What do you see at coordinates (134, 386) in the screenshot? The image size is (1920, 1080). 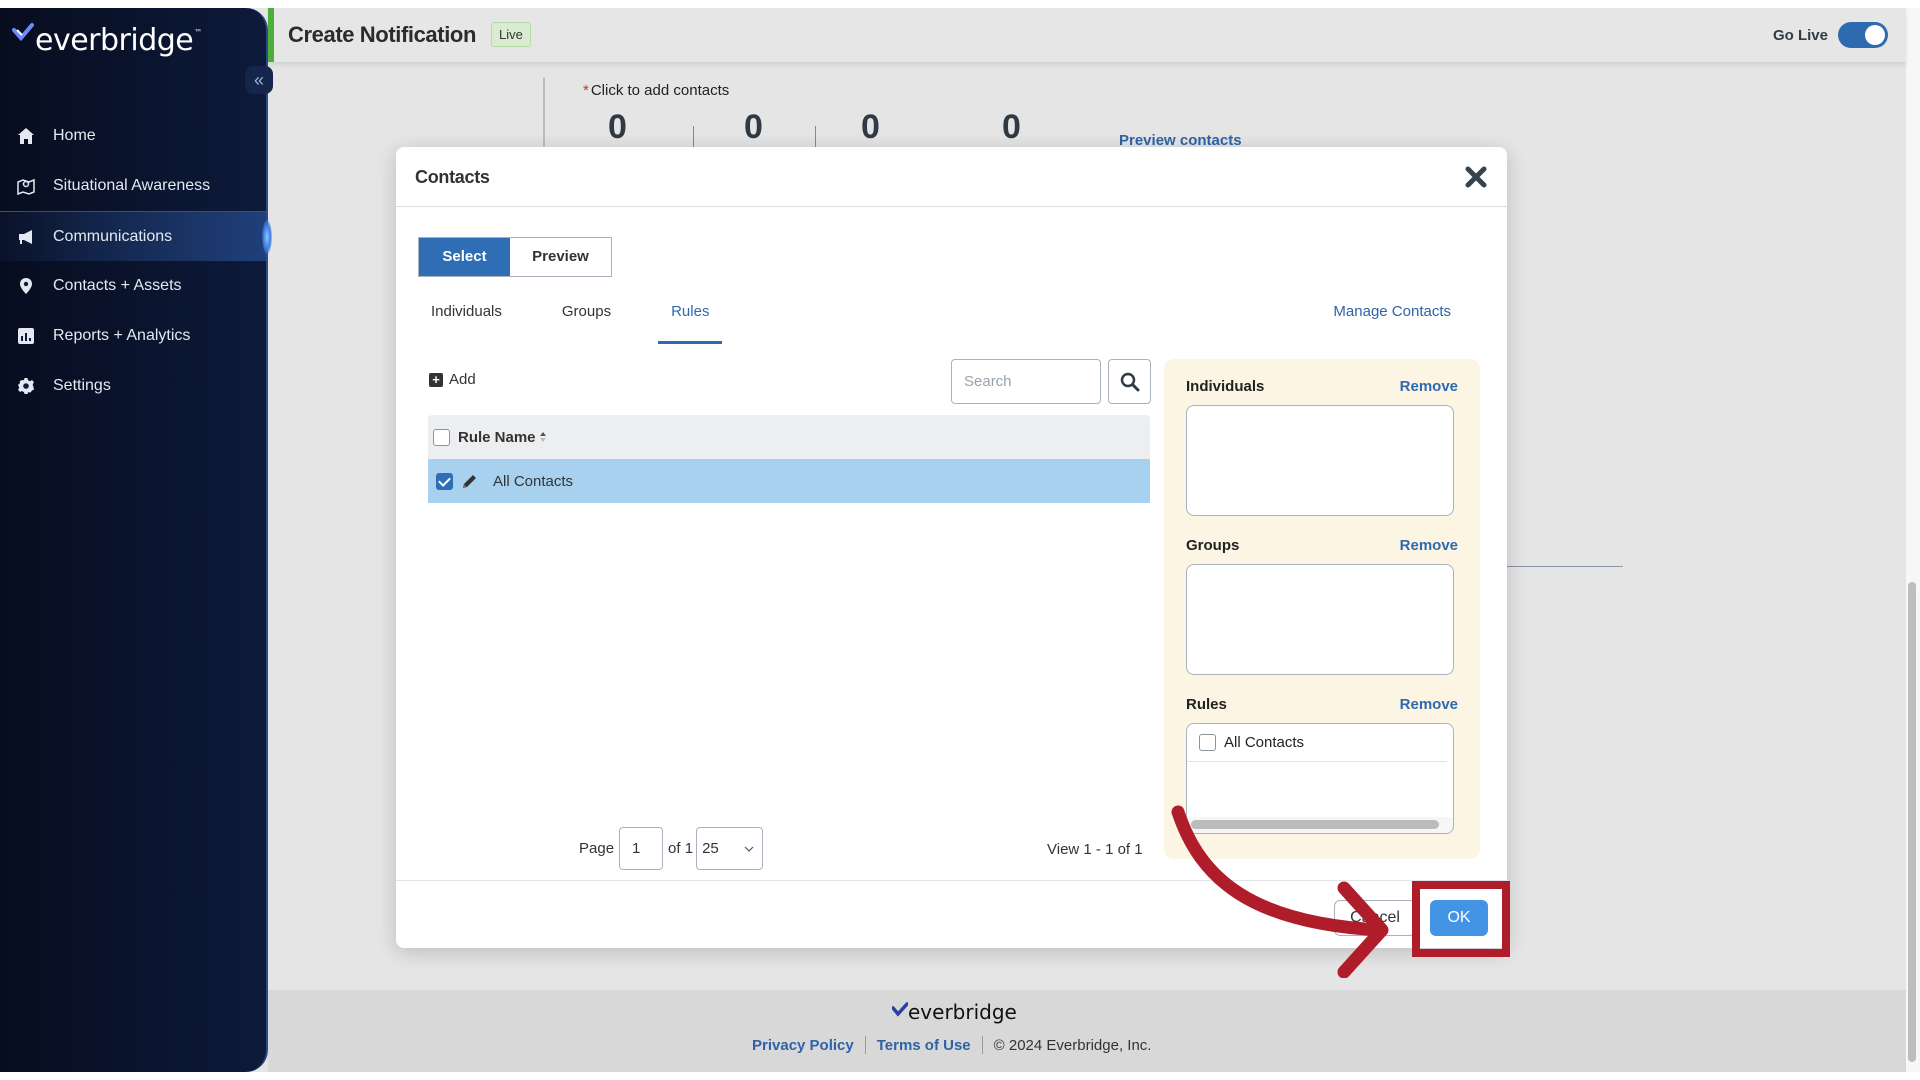 I see `sidebar-item-settings: Settings` at bounding box center [134, 386].